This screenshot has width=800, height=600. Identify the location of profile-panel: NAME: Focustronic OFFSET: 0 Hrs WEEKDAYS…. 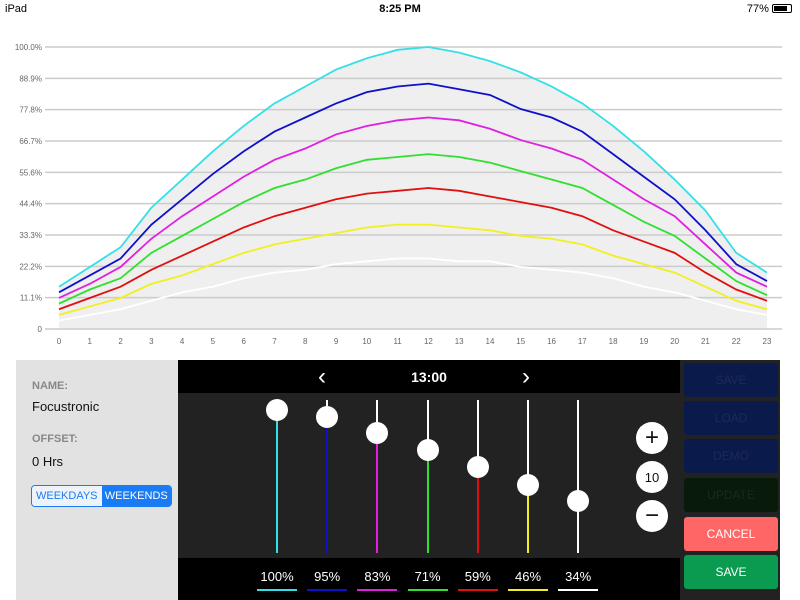
(97, 480).